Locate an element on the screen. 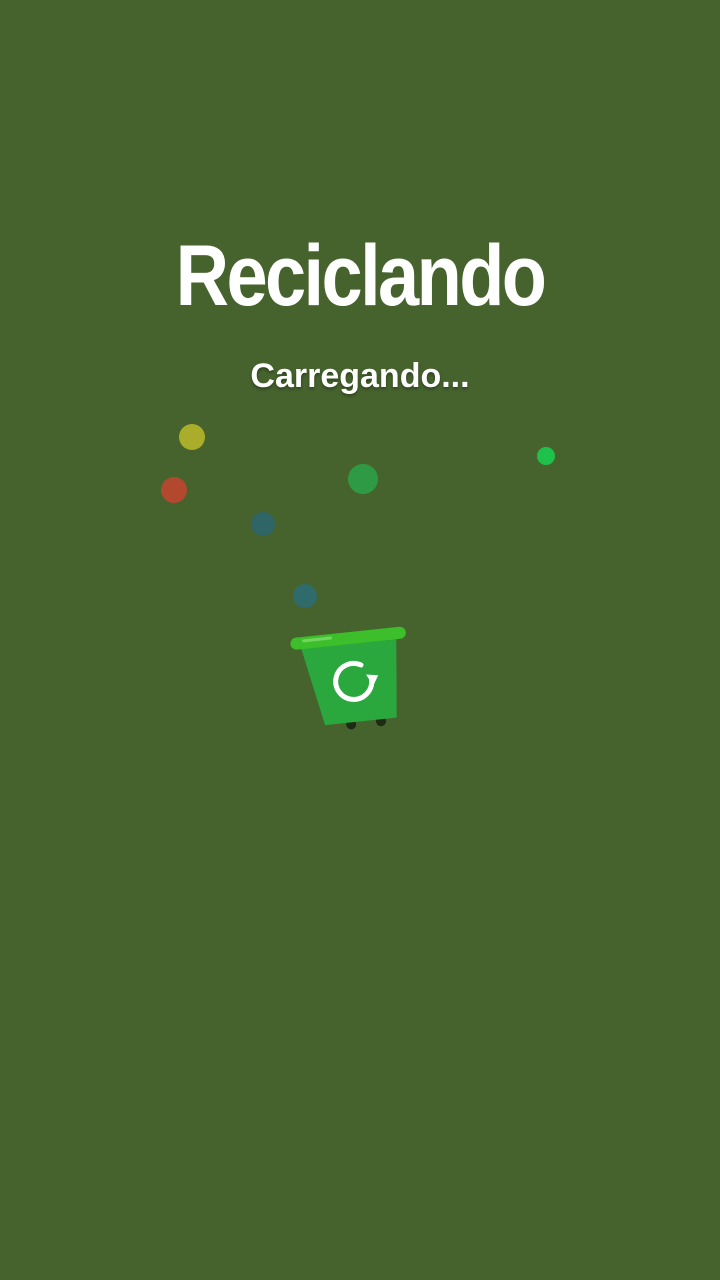  falling-particle-teal is located at coordinates (263, 524).